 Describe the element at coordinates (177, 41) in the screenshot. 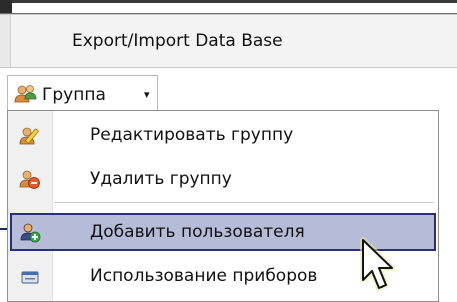

I see `export-import-label: Export/Import Data Base` at that location.